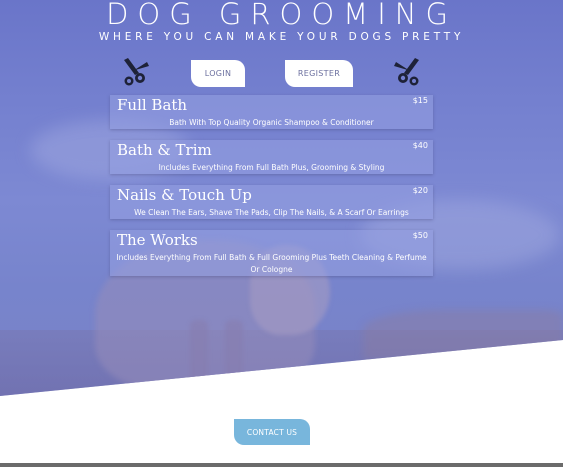  What do you see at coordinates (157, 240) in the screenshot?
I see `service-name: The Works` at bounding box center [157, 240].